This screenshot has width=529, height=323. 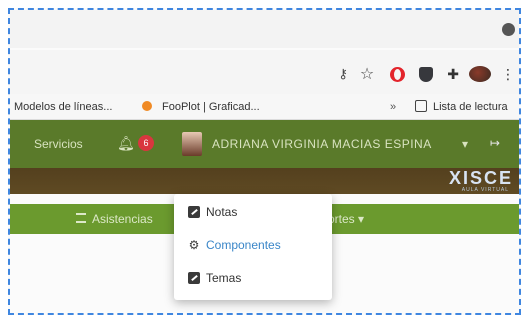 What do you see at coordinates (346, 219) in the screenshot?
I see `nav-reportes: ortes ▾` at bounding box center [346, 219].